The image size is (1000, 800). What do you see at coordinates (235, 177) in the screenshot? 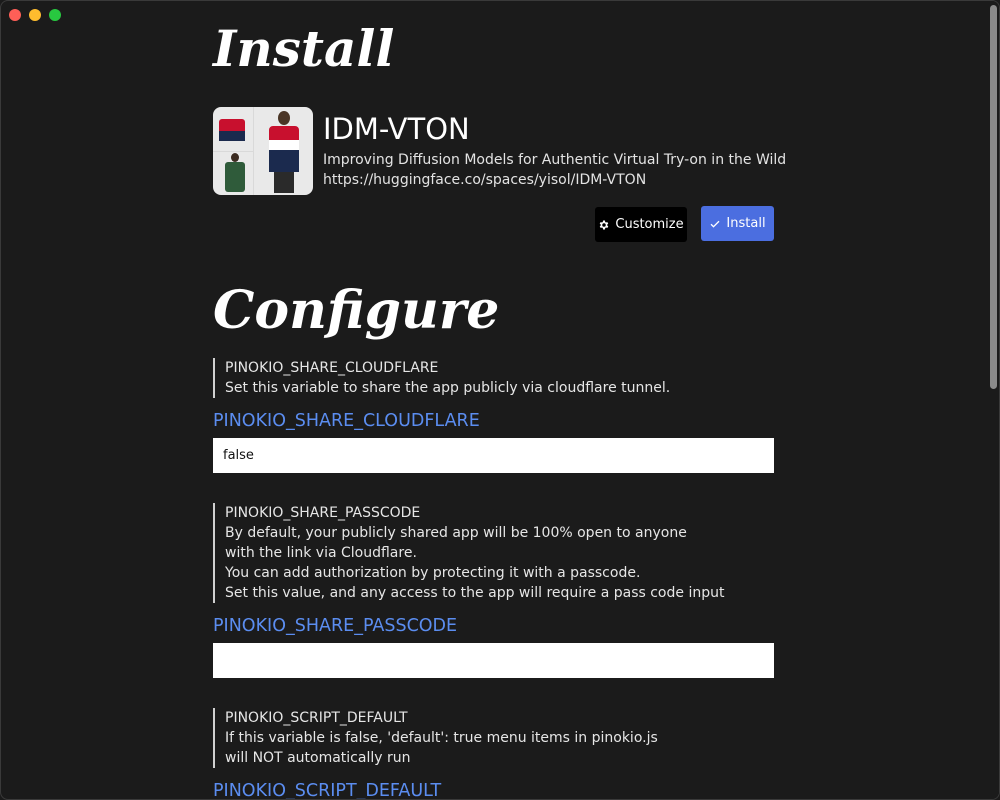
I see `model-green-body` at bounding box center [235, 177].